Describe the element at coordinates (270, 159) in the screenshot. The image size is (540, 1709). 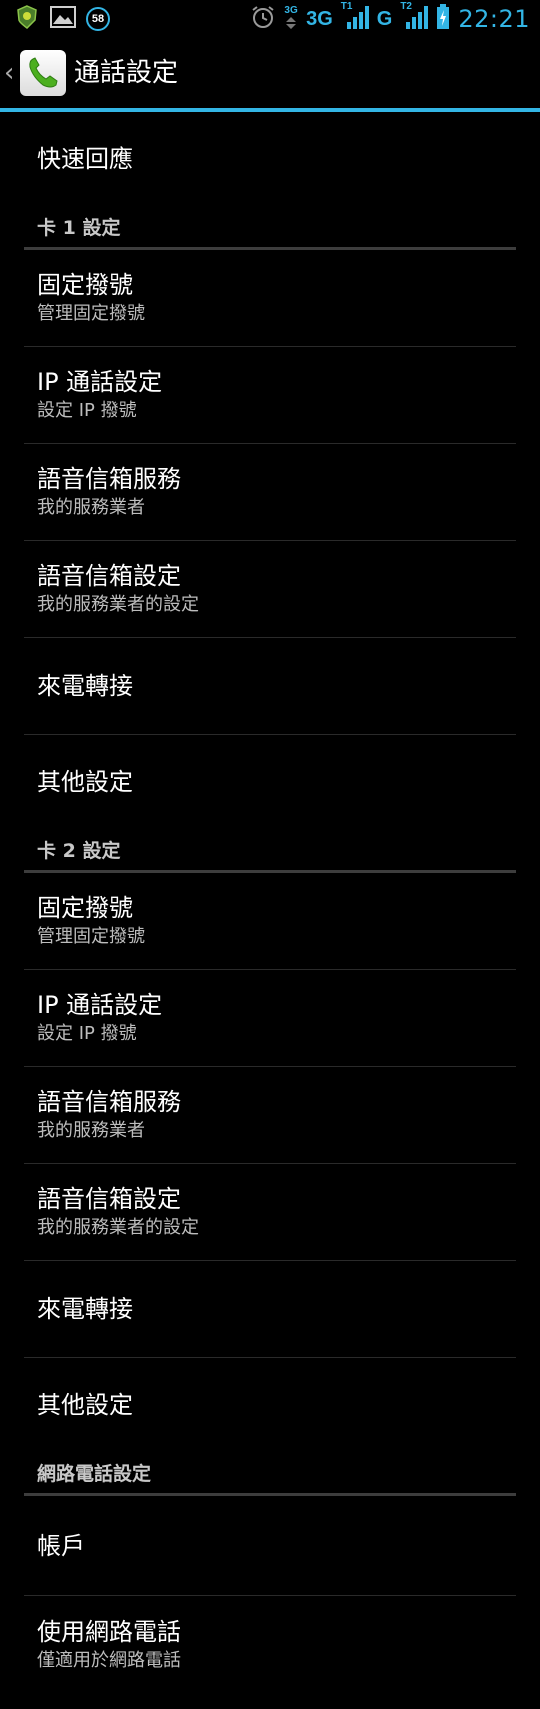
I see `list-item-quick-response: 快速回應` at that location.